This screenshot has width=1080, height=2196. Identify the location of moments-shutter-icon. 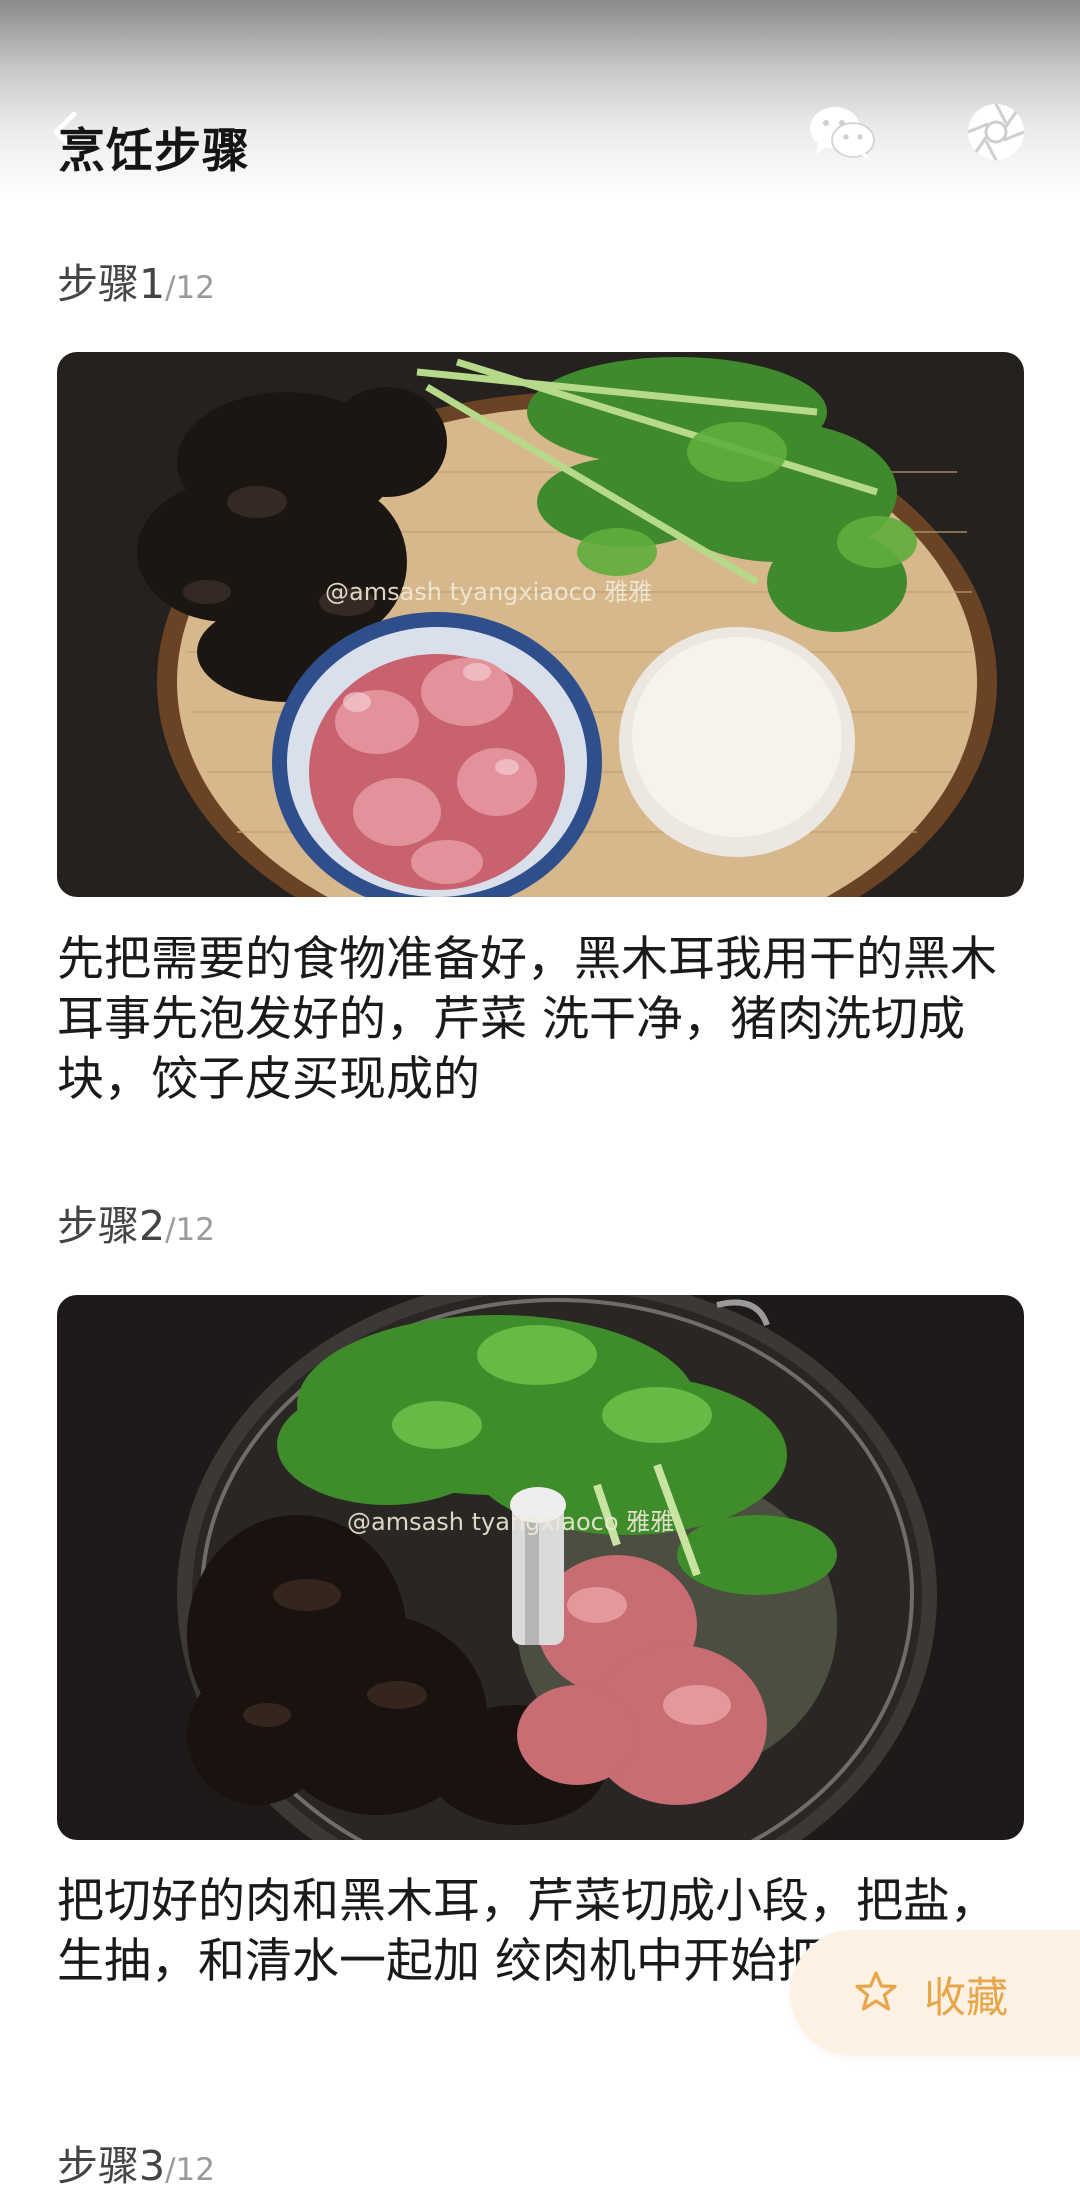
(996, 132).